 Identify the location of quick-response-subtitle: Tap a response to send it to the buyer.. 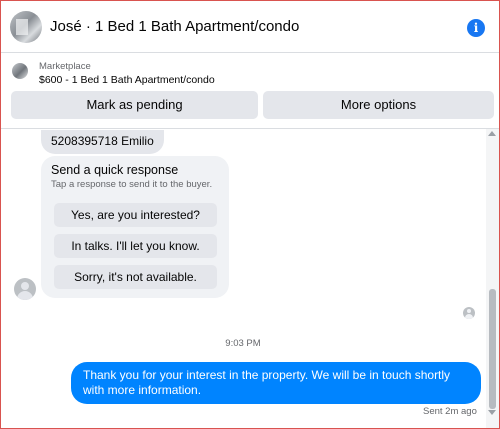
(132, 184).